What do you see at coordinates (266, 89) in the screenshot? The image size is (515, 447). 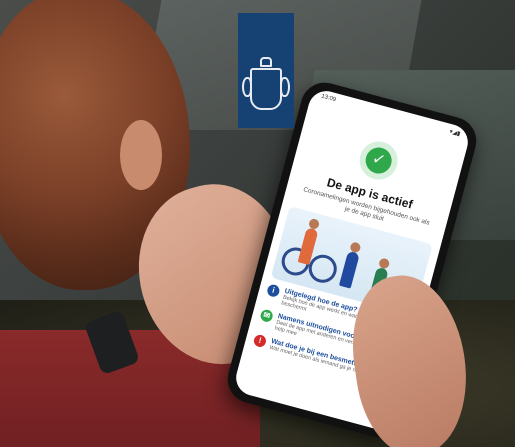 I see `shield-icon` at bounding box center [266, 89].